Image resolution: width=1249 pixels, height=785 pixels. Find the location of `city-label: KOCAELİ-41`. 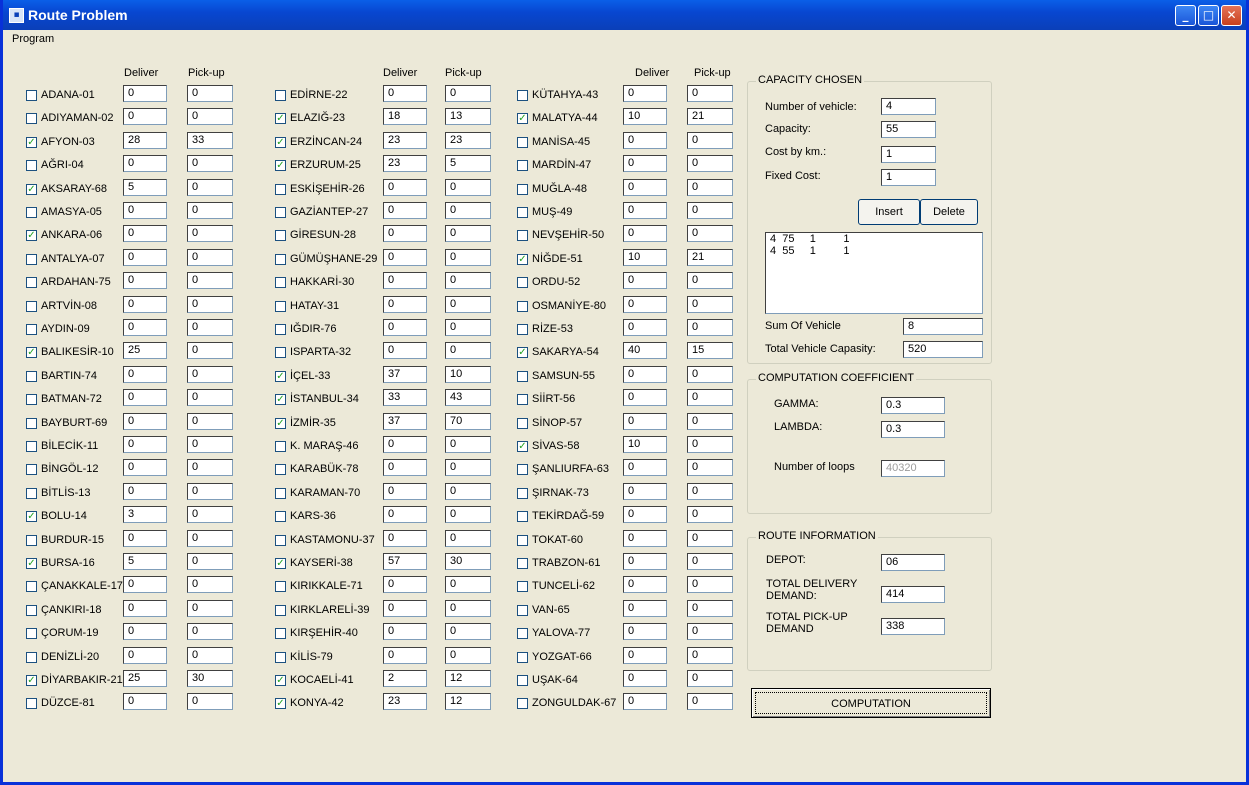

city-label: KOCAELİ-41 is located at coordinates (322, 680).